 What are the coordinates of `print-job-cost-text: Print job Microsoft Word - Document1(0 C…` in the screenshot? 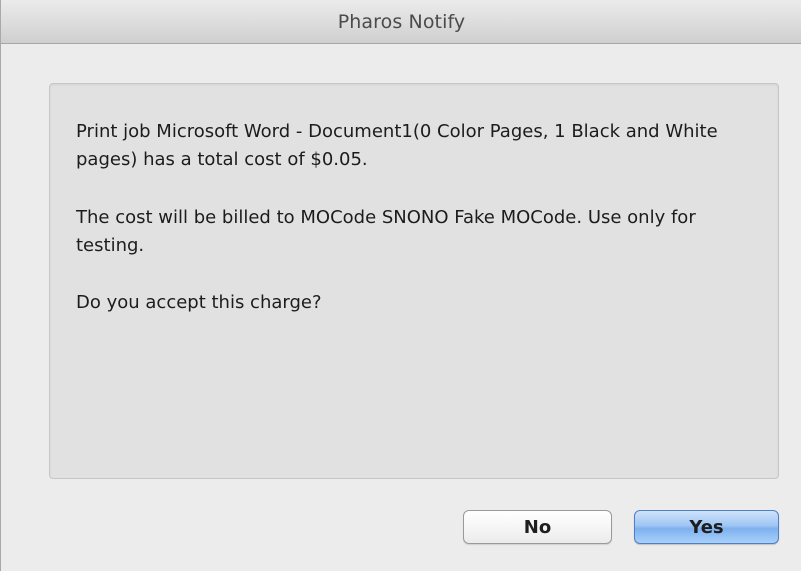 It's located at (397, 145).